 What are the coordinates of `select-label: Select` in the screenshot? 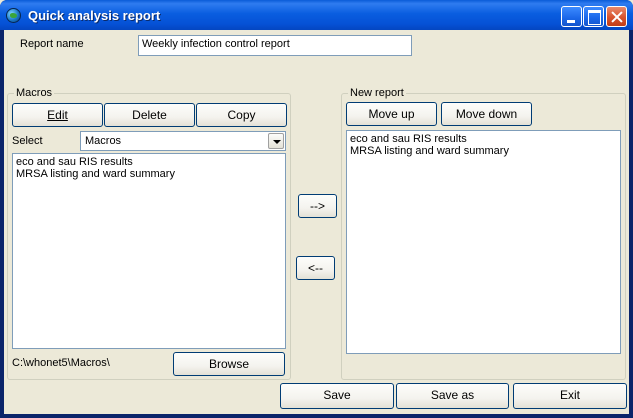 It's located at (27, 141).